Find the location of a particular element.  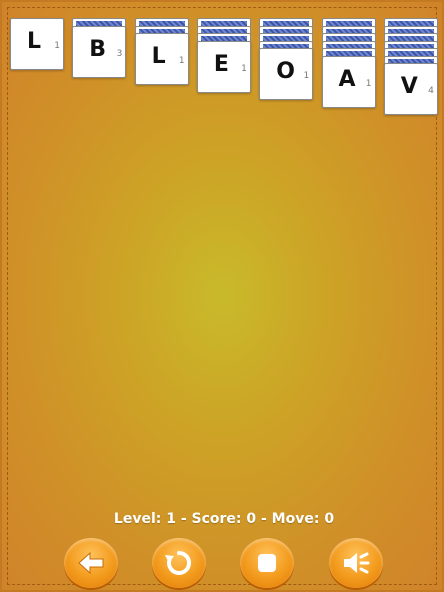

card-face: E1 is located at coordinates (223, 66).